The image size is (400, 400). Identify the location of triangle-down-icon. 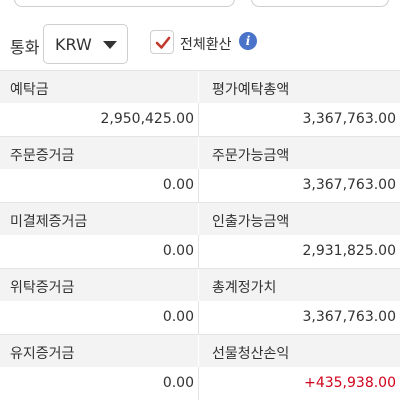
(110, 45).